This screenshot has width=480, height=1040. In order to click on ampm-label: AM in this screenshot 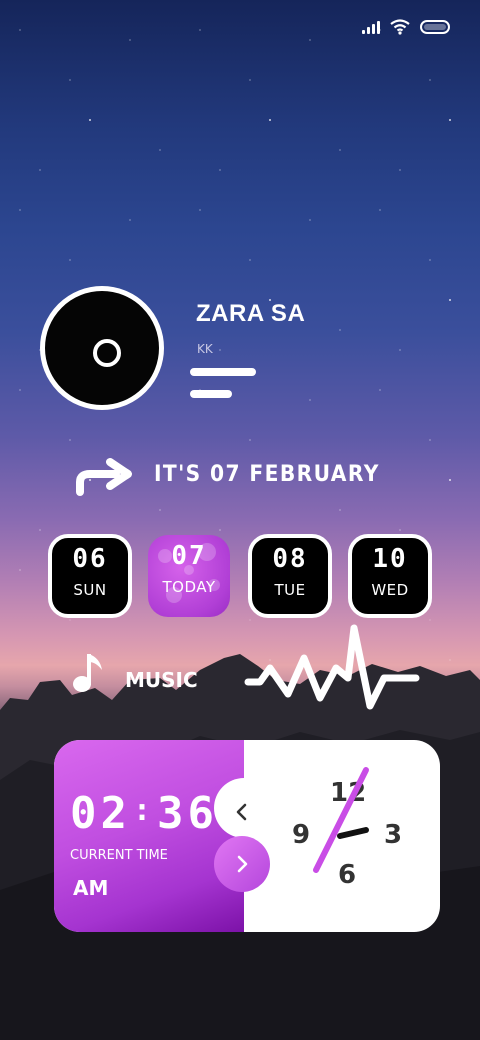, I will do `click(91, 888)`.